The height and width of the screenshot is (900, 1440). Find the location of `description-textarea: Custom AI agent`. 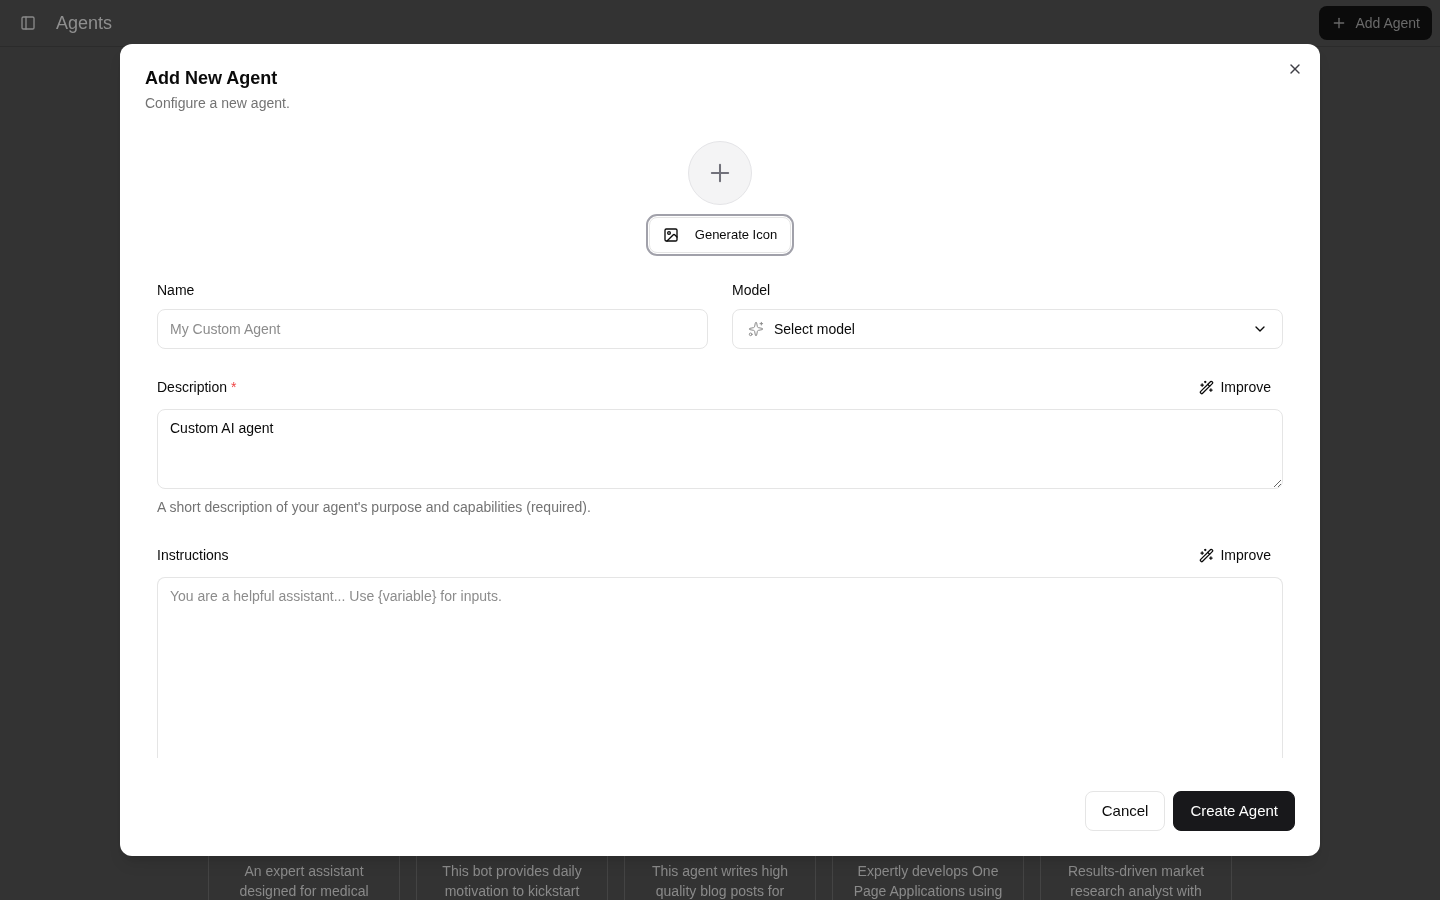

description-textarea: Custom AI agent is located at coordinates (720, 449).